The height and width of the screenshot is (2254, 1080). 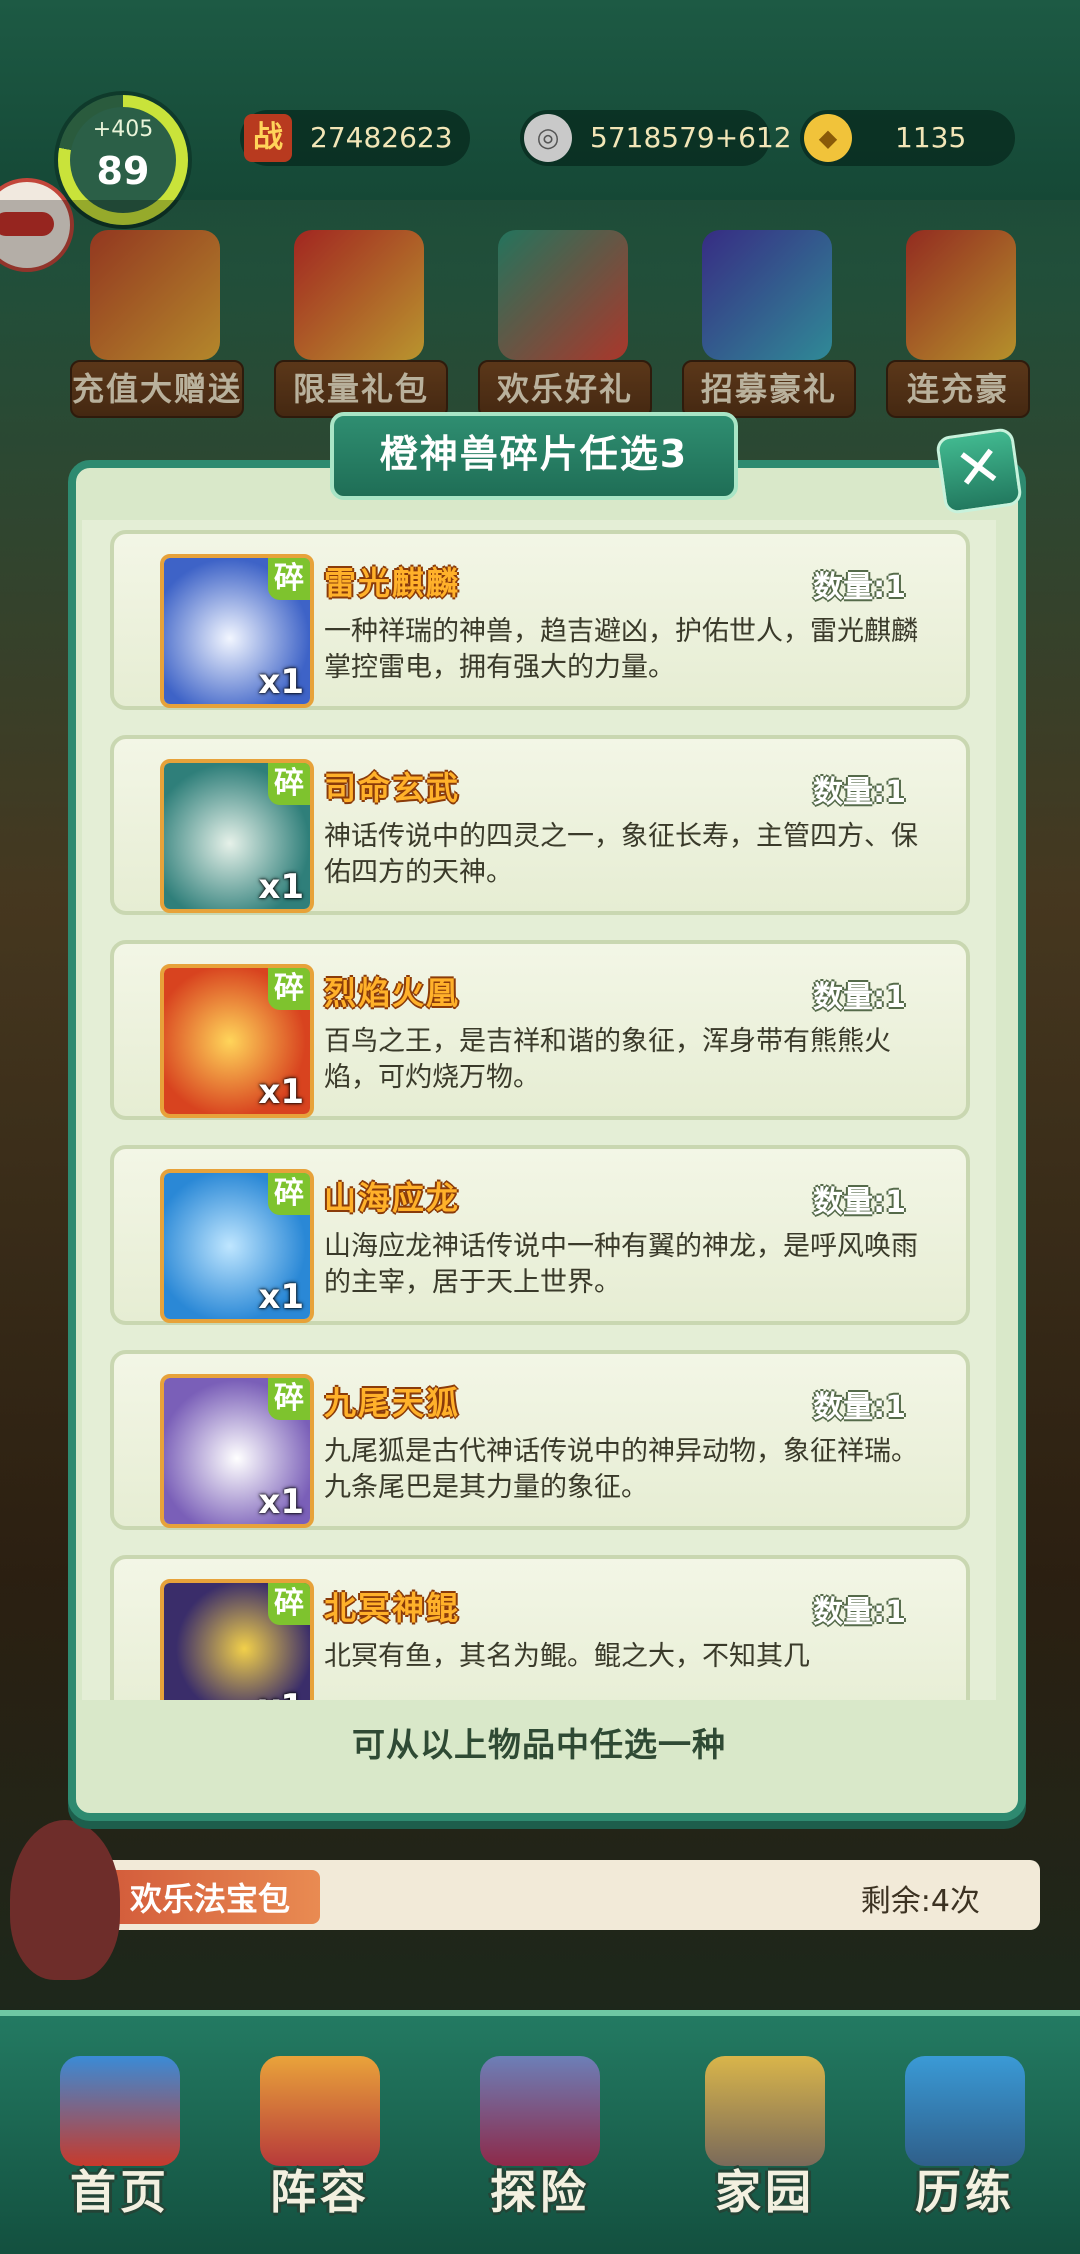 I want to click on nav-training: 历练, so click(x=965, y=2146).